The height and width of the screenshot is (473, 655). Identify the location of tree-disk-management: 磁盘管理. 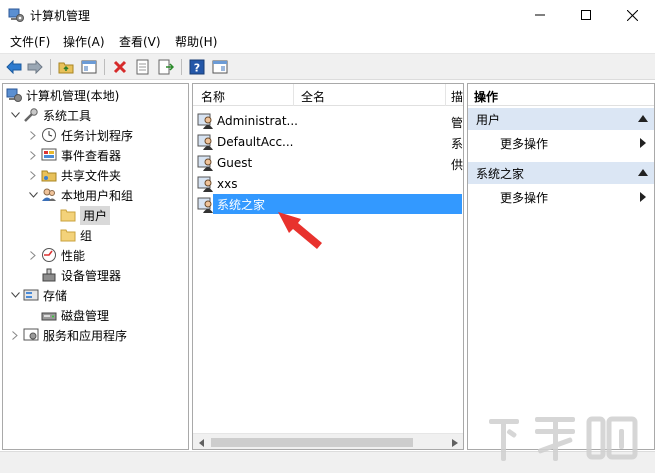
(68, 315).